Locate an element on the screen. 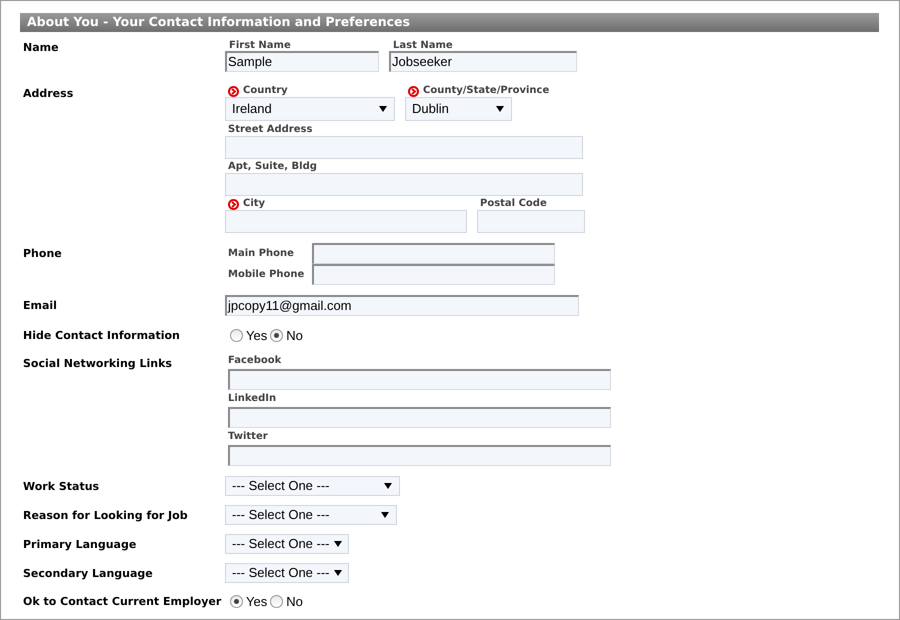 The height and width of the screenshot is (620, 900). field-label: City is located at coordinates (254, 204).